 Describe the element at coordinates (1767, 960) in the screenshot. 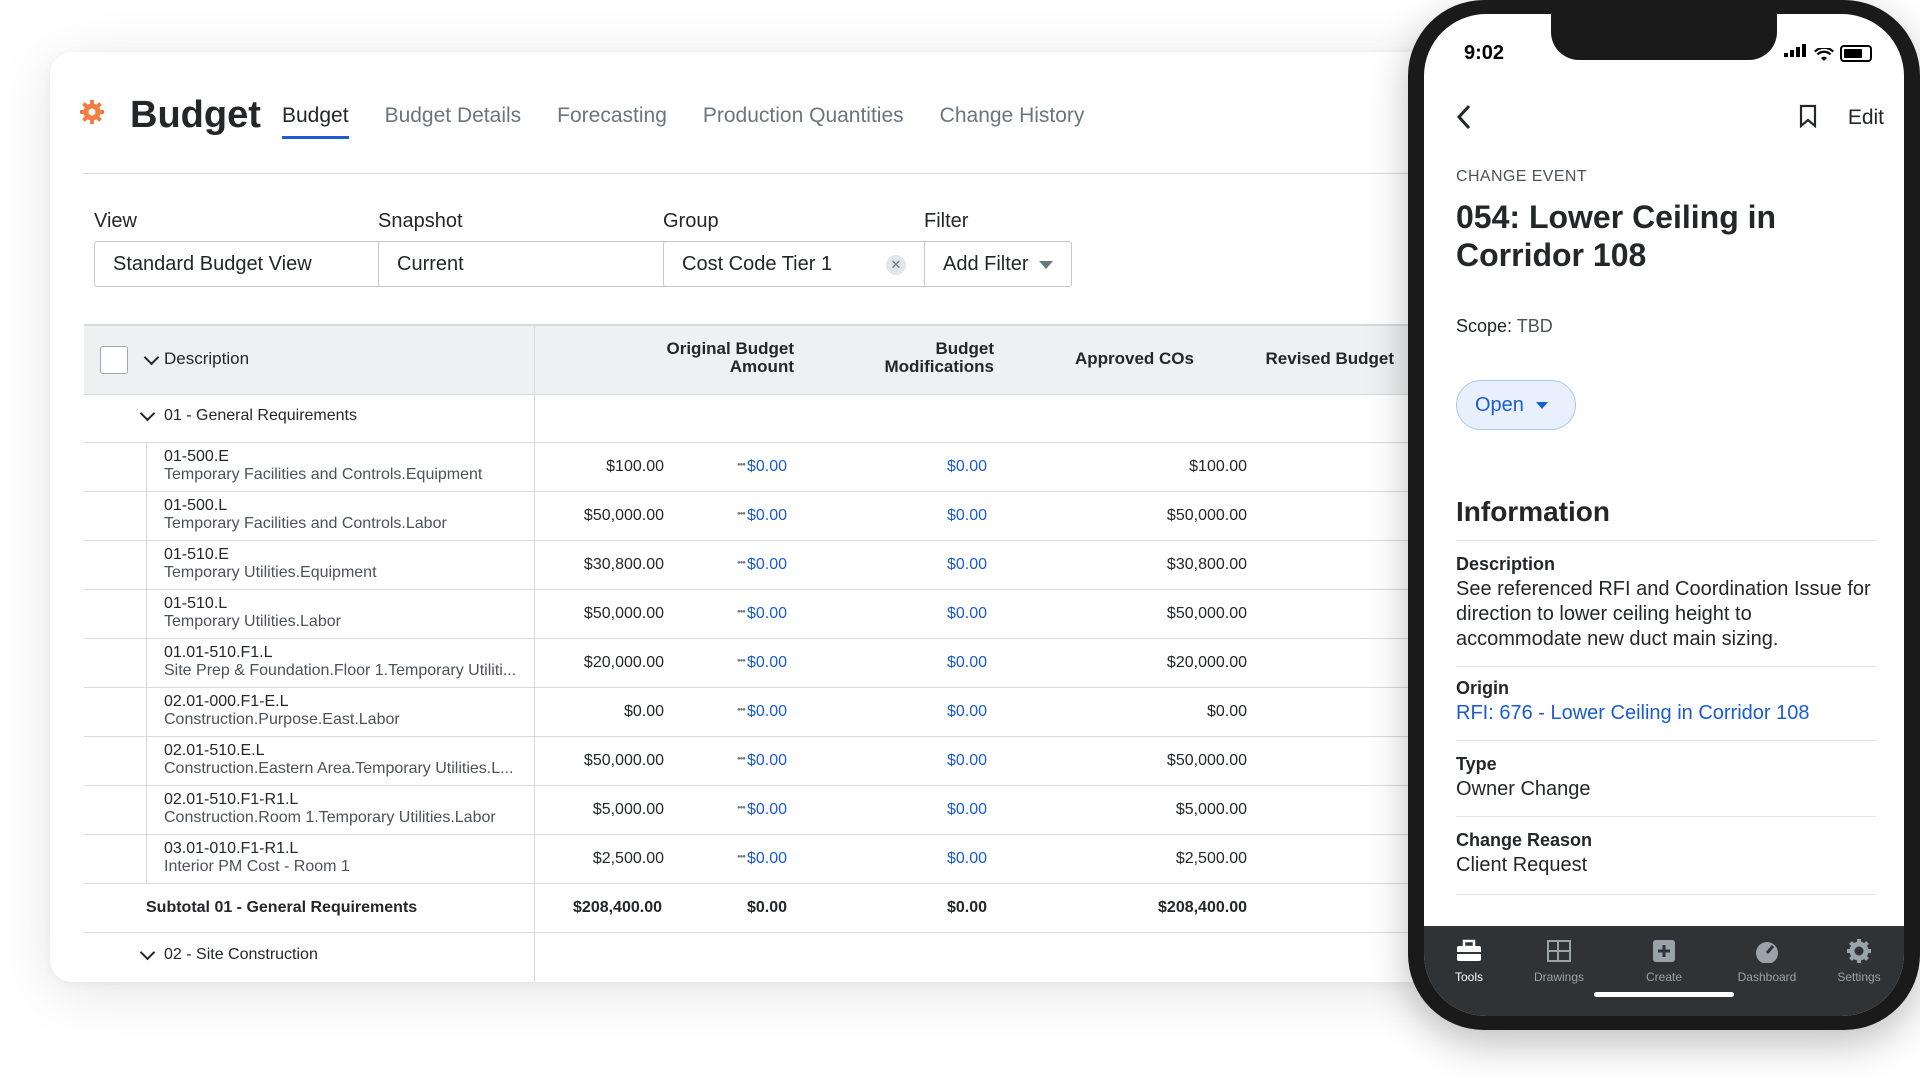

I see `tabbar-dashboard: Dashboard` at that location.